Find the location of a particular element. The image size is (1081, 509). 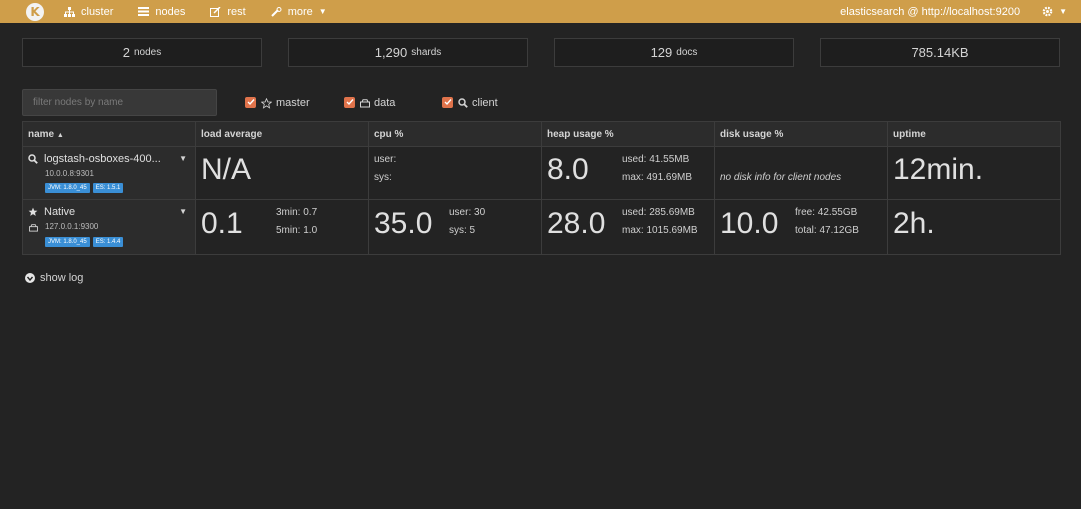

gear-icon is located at coordinates (1047, 11).